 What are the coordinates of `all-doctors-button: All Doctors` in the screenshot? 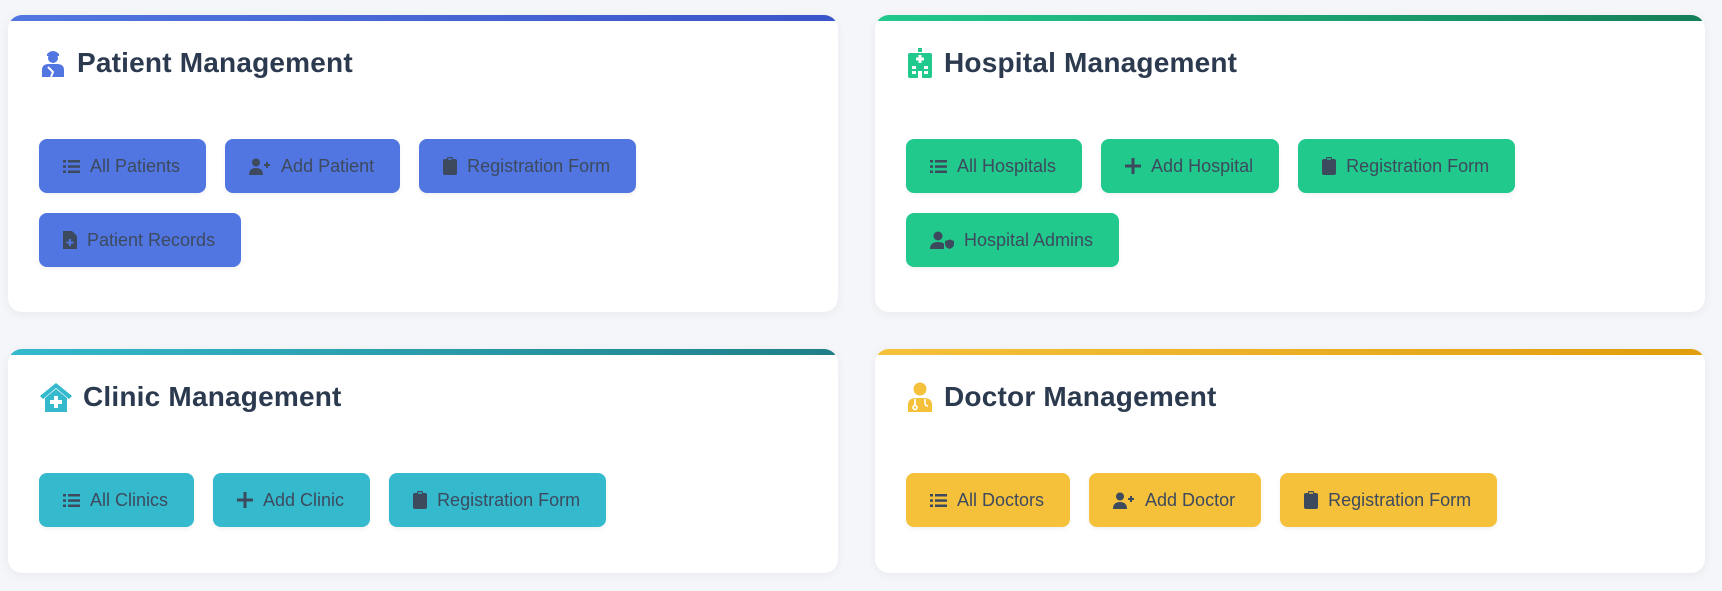 It's located at (988, 500).